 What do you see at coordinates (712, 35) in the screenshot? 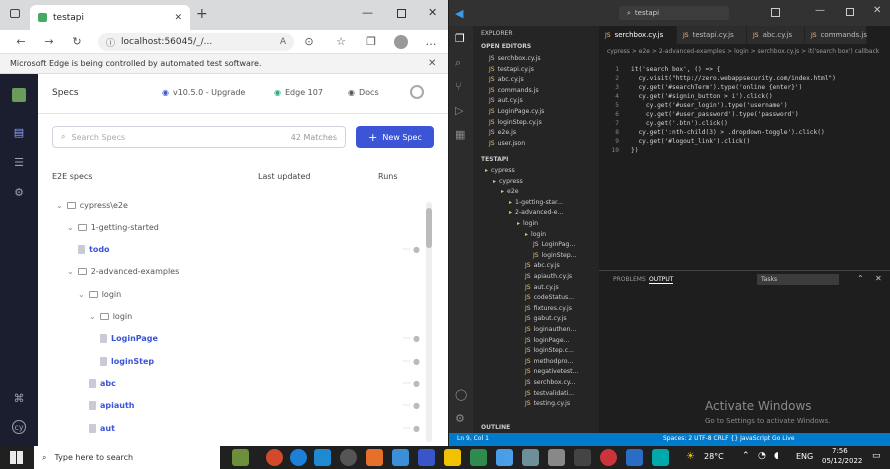
I see `editor-tab: JS testapi.cy.js` at bounding box center [712, 35].